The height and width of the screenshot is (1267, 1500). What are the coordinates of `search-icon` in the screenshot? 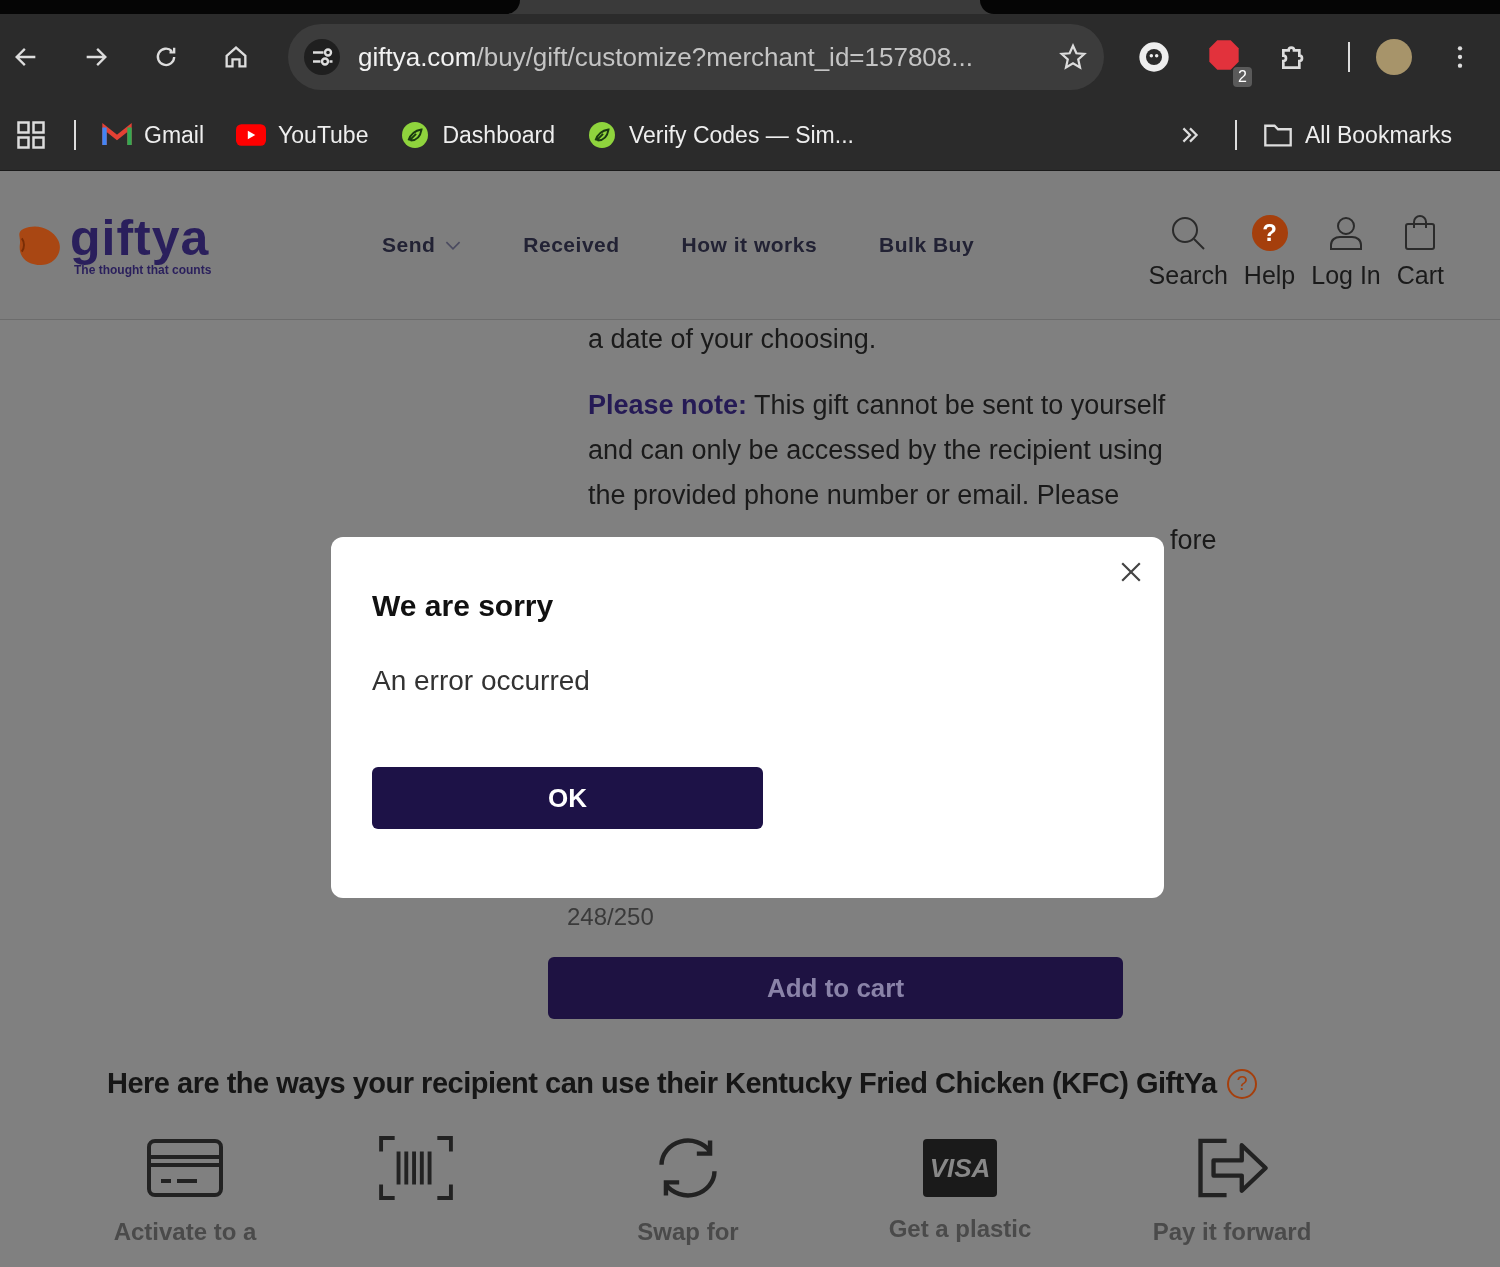 It's located at (1188, 232).